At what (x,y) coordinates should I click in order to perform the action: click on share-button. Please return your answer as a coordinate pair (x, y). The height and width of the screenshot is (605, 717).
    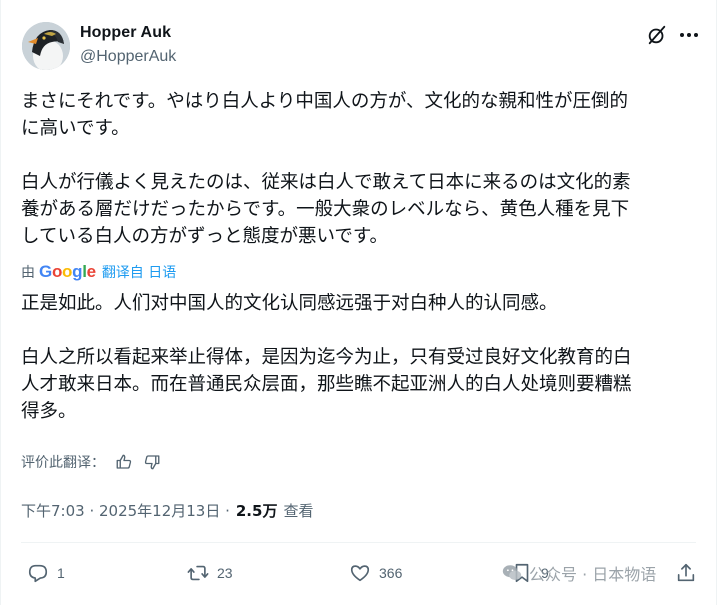
    Looking at the image, I should click on (686, 573).